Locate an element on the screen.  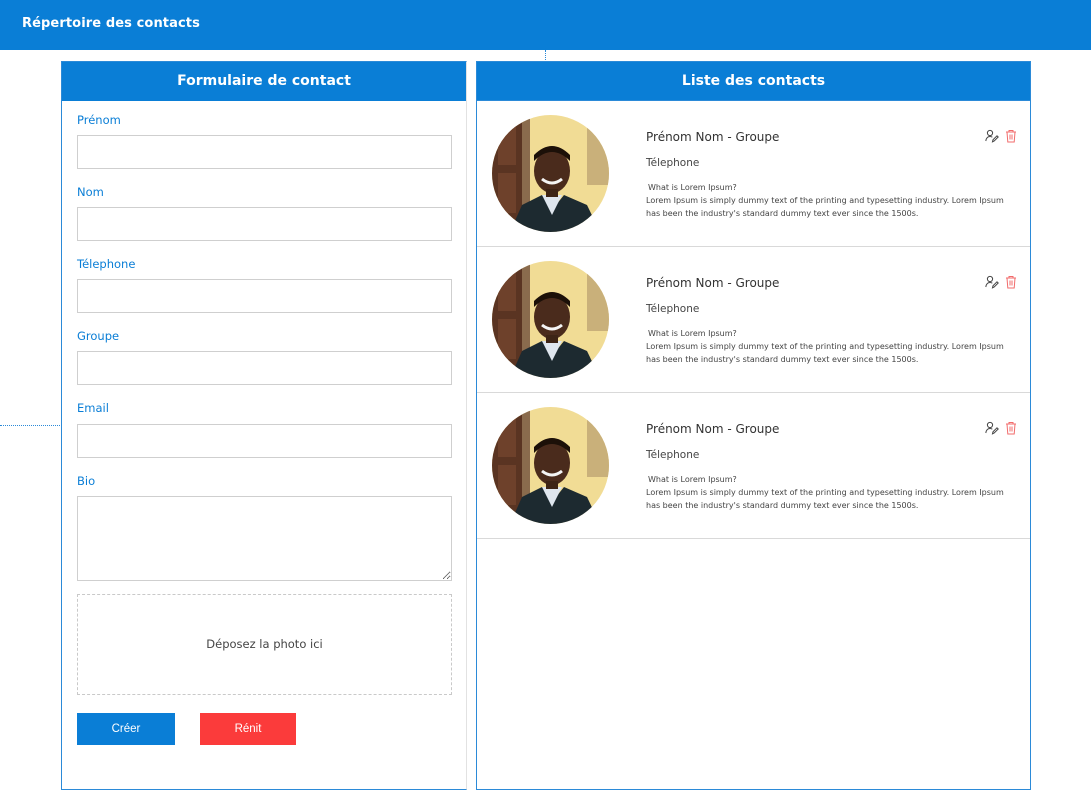
group-label: Groupe is located at coordinates (98, 336).